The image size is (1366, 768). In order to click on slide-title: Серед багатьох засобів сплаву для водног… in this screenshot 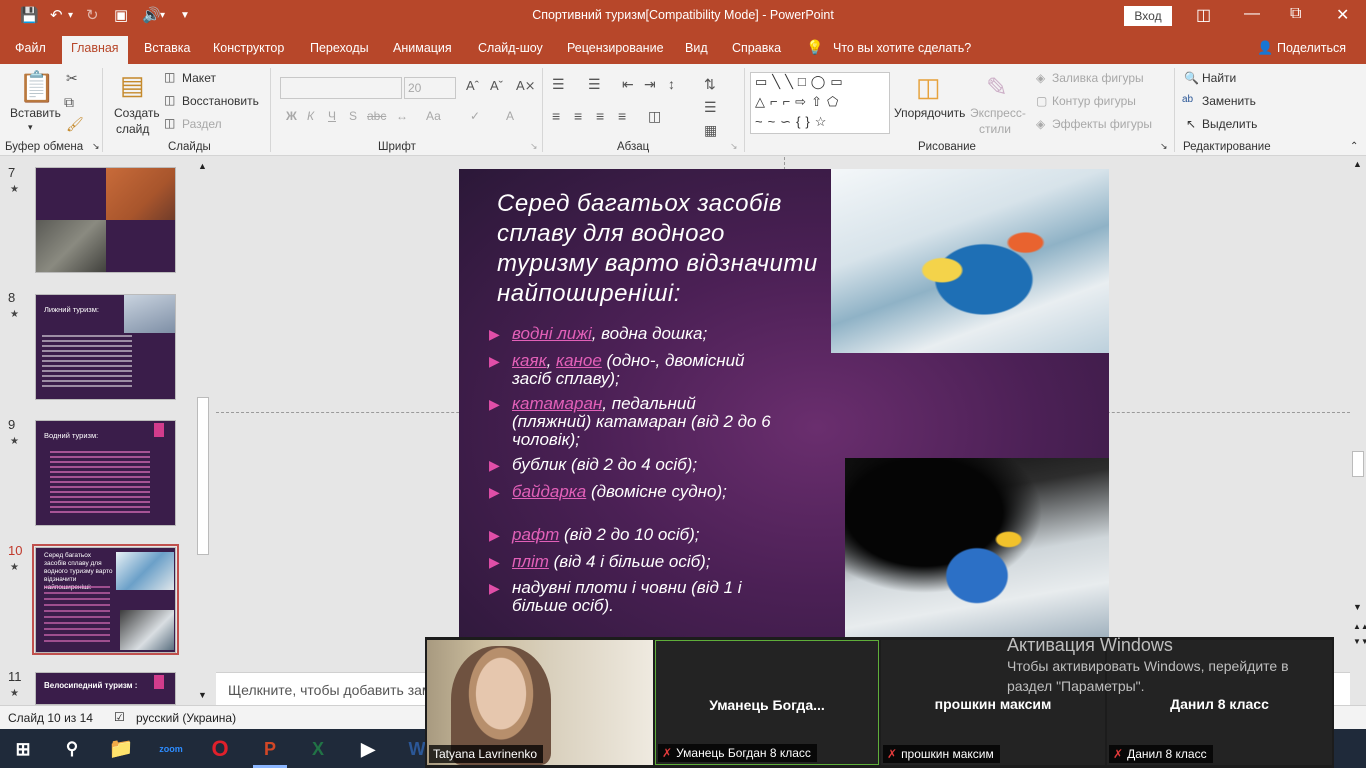, I will do `click(662, 249)`.